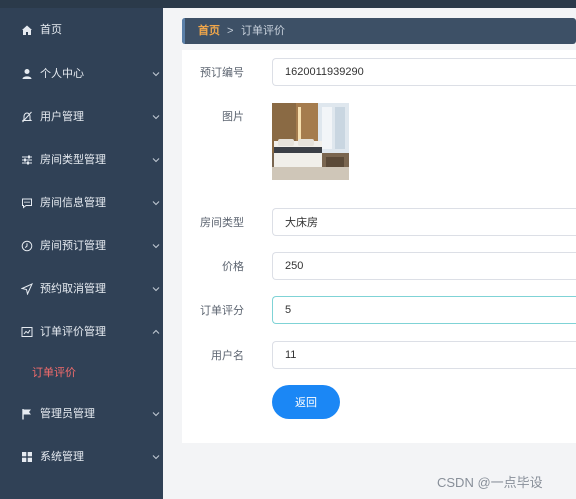  I want to click on top-bar, so click(288, 4).